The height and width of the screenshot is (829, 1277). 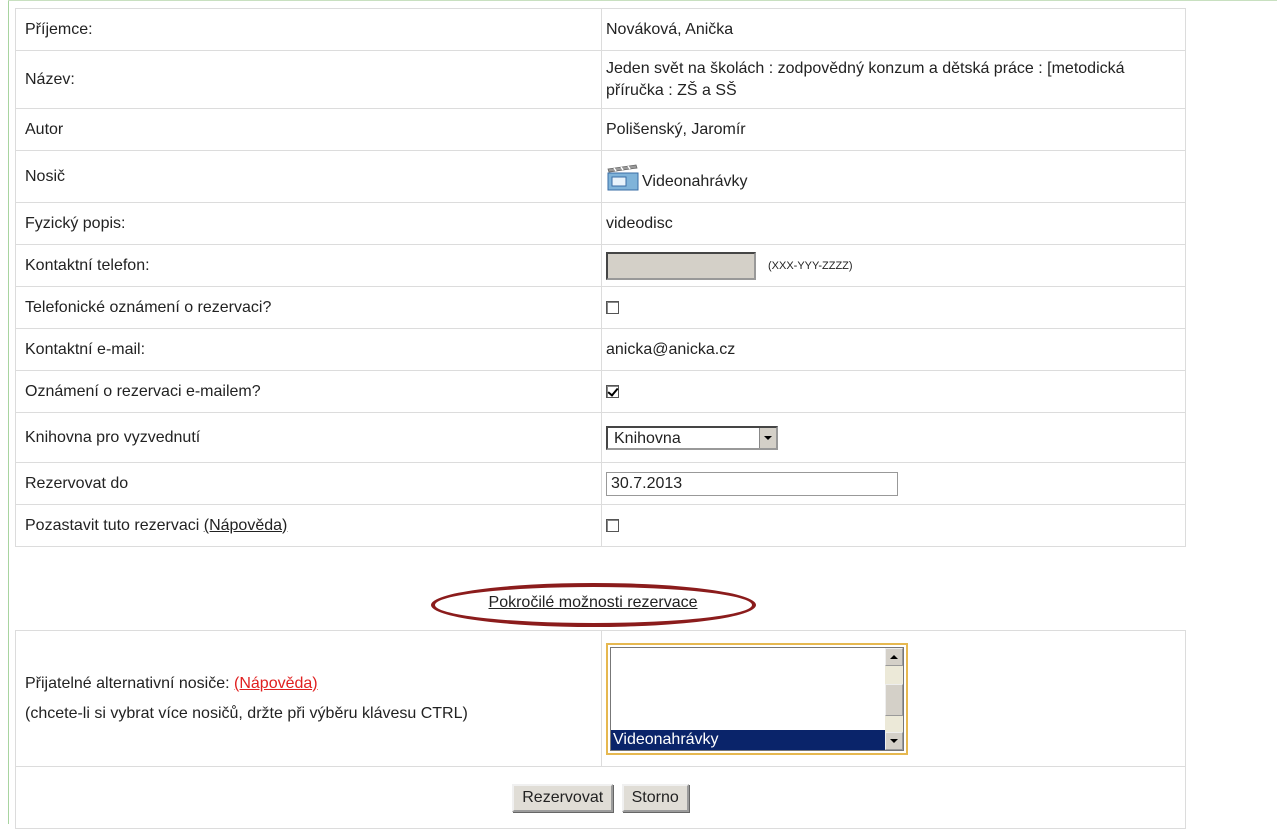 I want to click on author-label: Autor, so click(x=308, y=129).